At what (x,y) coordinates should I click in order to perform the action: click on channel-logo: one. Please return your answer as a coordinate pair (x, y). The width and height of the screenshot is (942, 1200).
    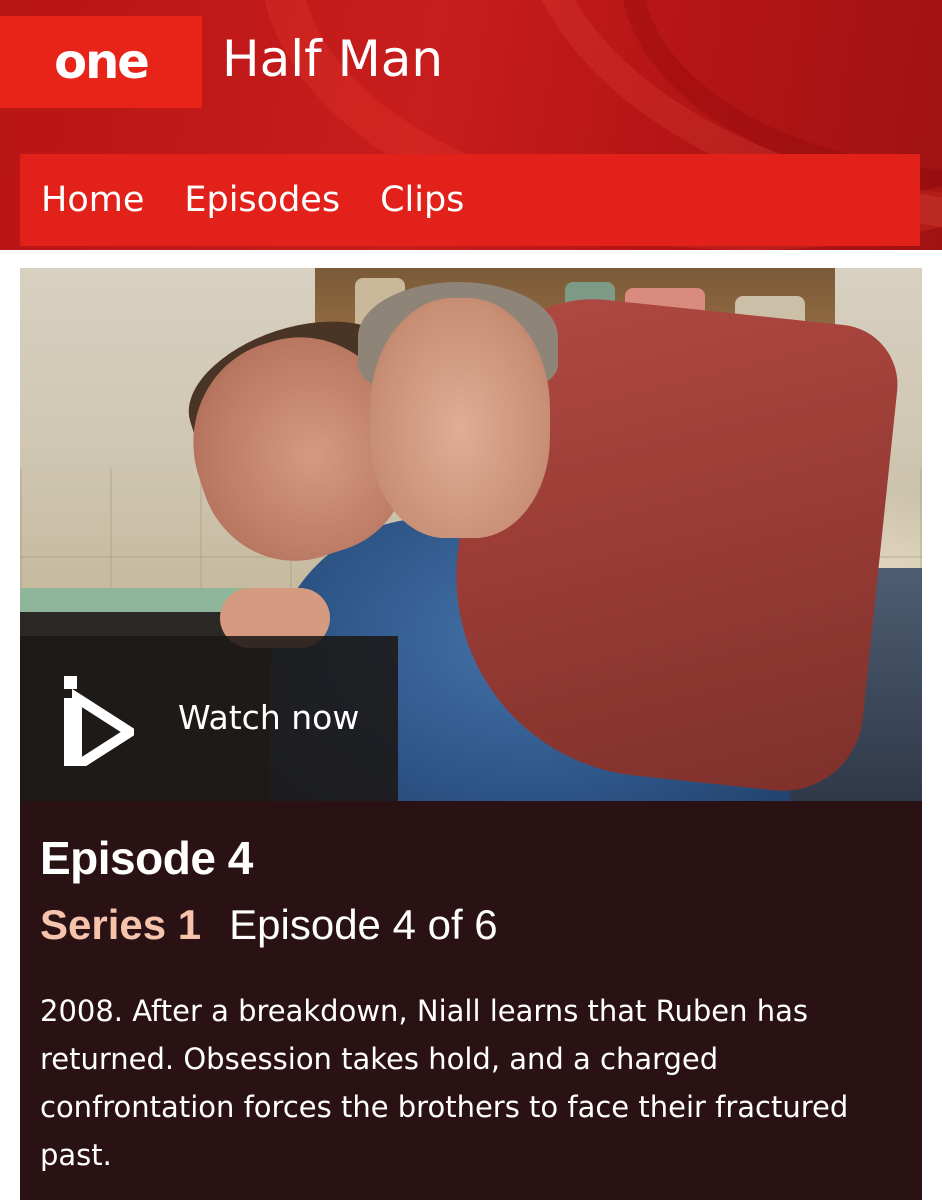
    Looking at the image, I should click on (101, 62).